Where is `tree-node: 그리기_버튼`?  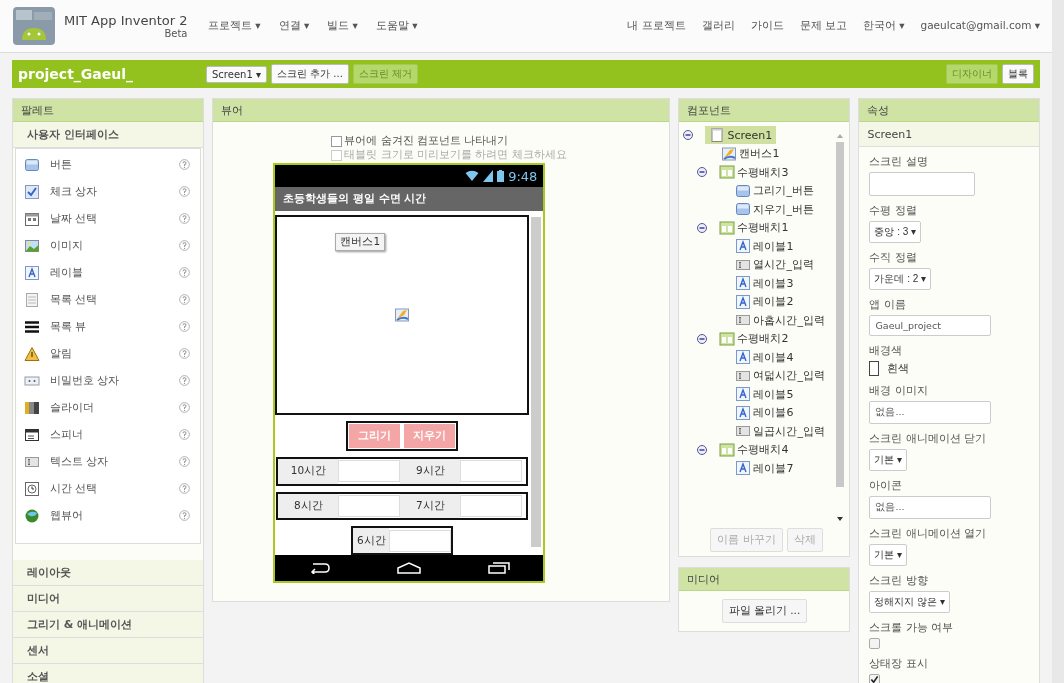
tree-node: 그리기_버튼 is located at coordinates (774, 190).